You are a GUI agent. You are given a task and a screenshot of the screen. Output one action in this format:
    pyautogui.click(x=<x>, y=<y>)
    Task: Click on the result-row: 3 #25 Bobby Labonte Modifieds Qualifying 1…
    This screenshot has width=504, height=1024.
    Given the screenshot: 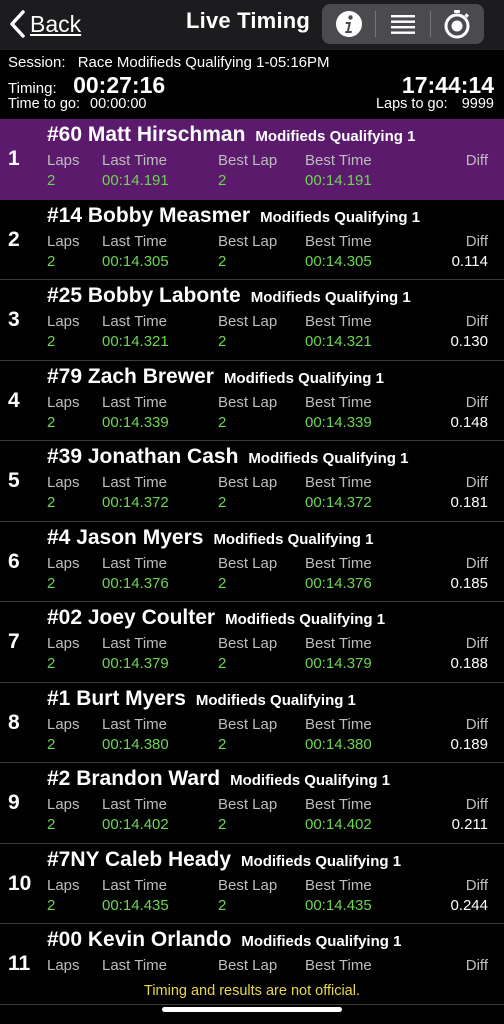 What is the action you would take?
    pyautogui.click(x=252, y=320)
    